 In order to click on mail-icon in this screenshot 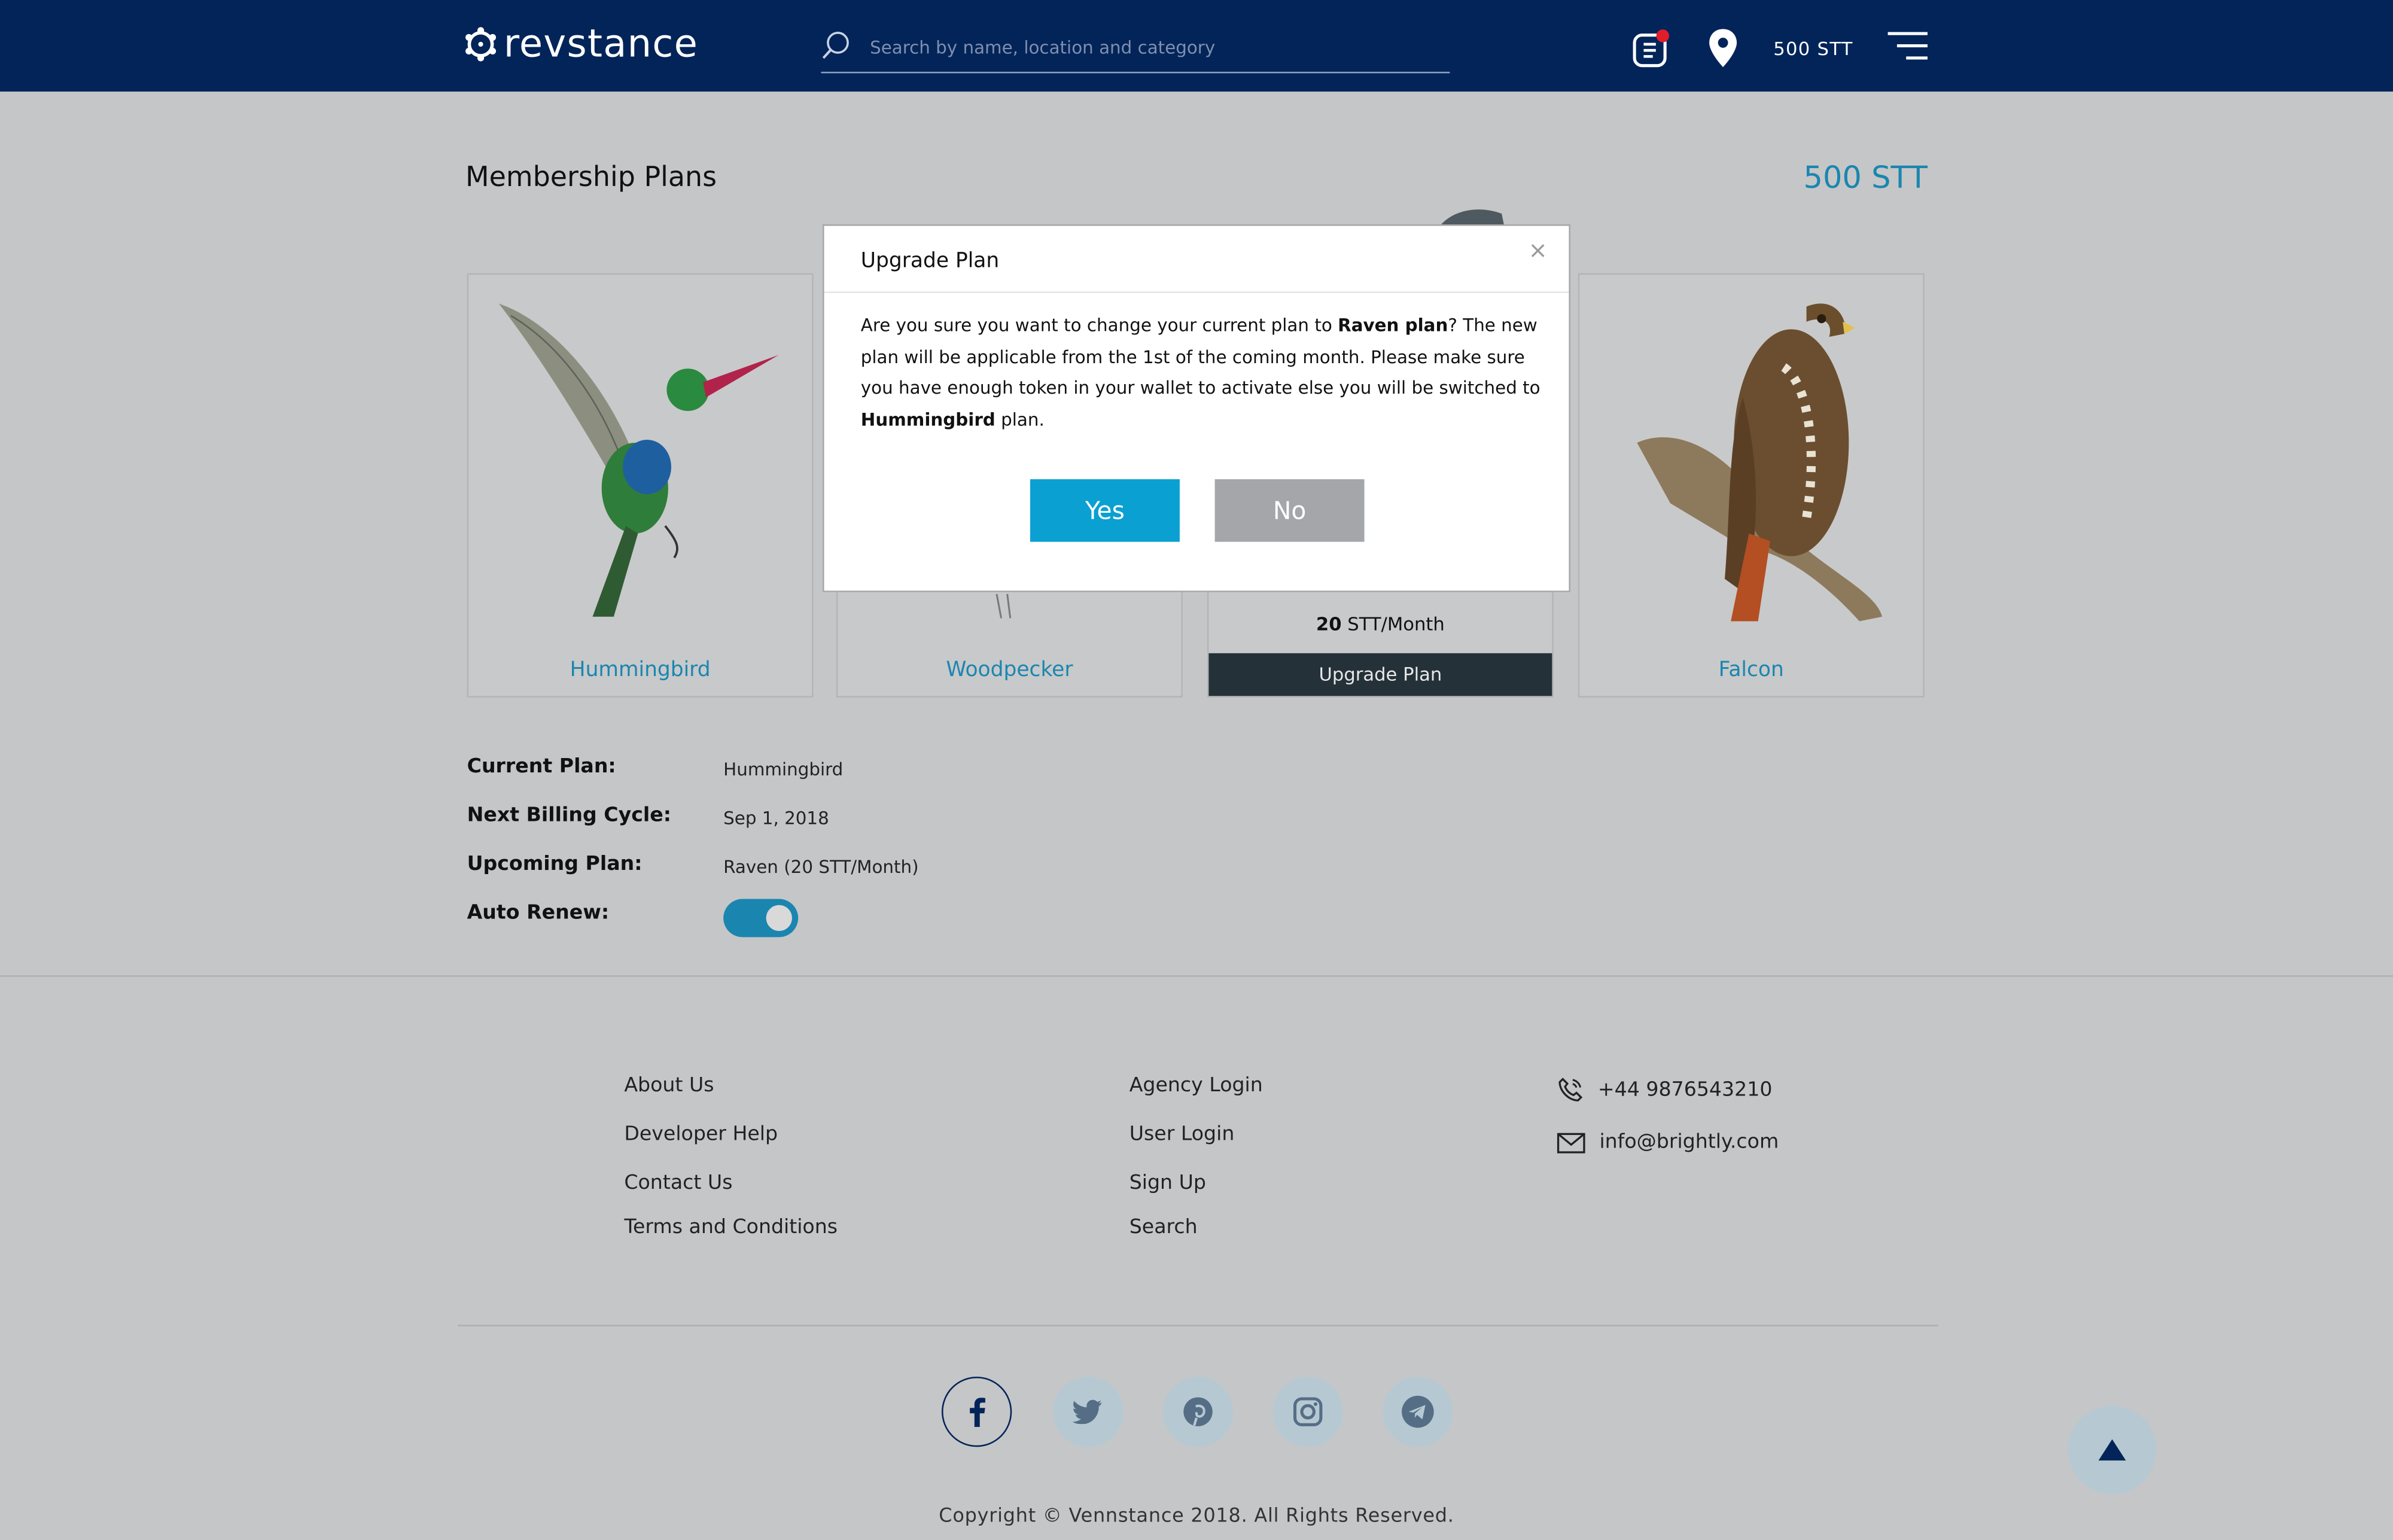, I will do `click(1571, 1142)`.